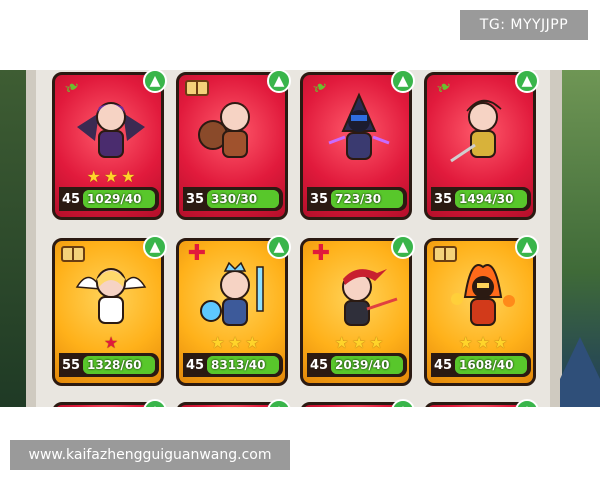 The height and width of the screenshot is (480, 600). I want to click on hero-card: ▲ ★ ★ ★ 45 1608/40, so click(481, 310).